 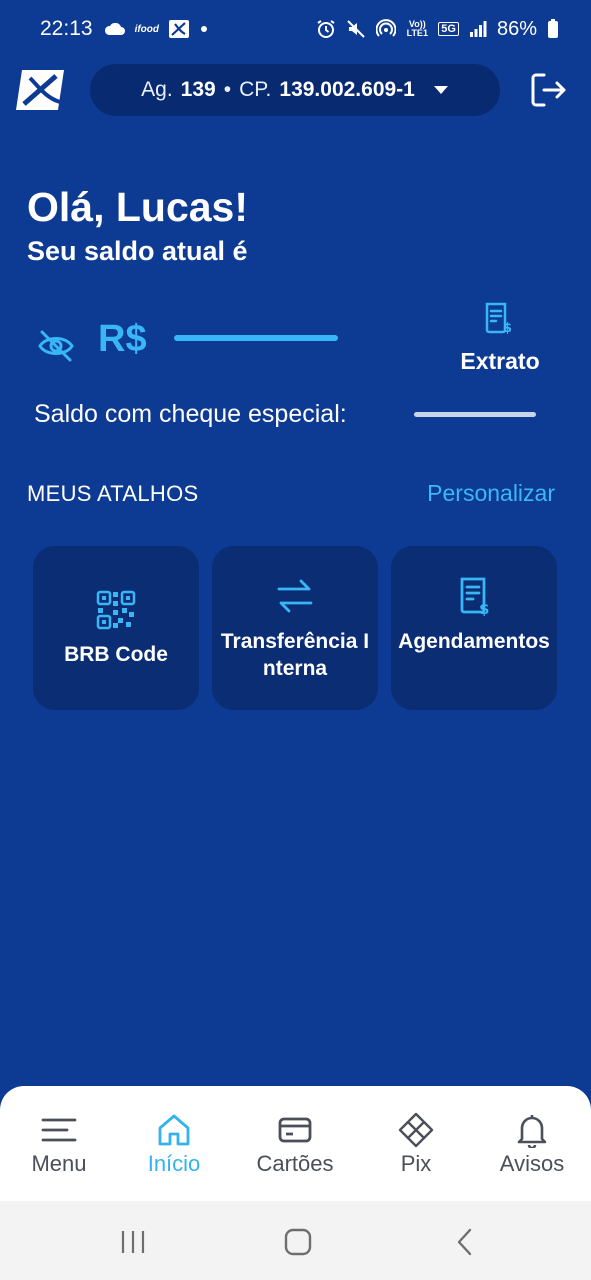 I want to click on bell-icon, so click(x=532, y=1131).